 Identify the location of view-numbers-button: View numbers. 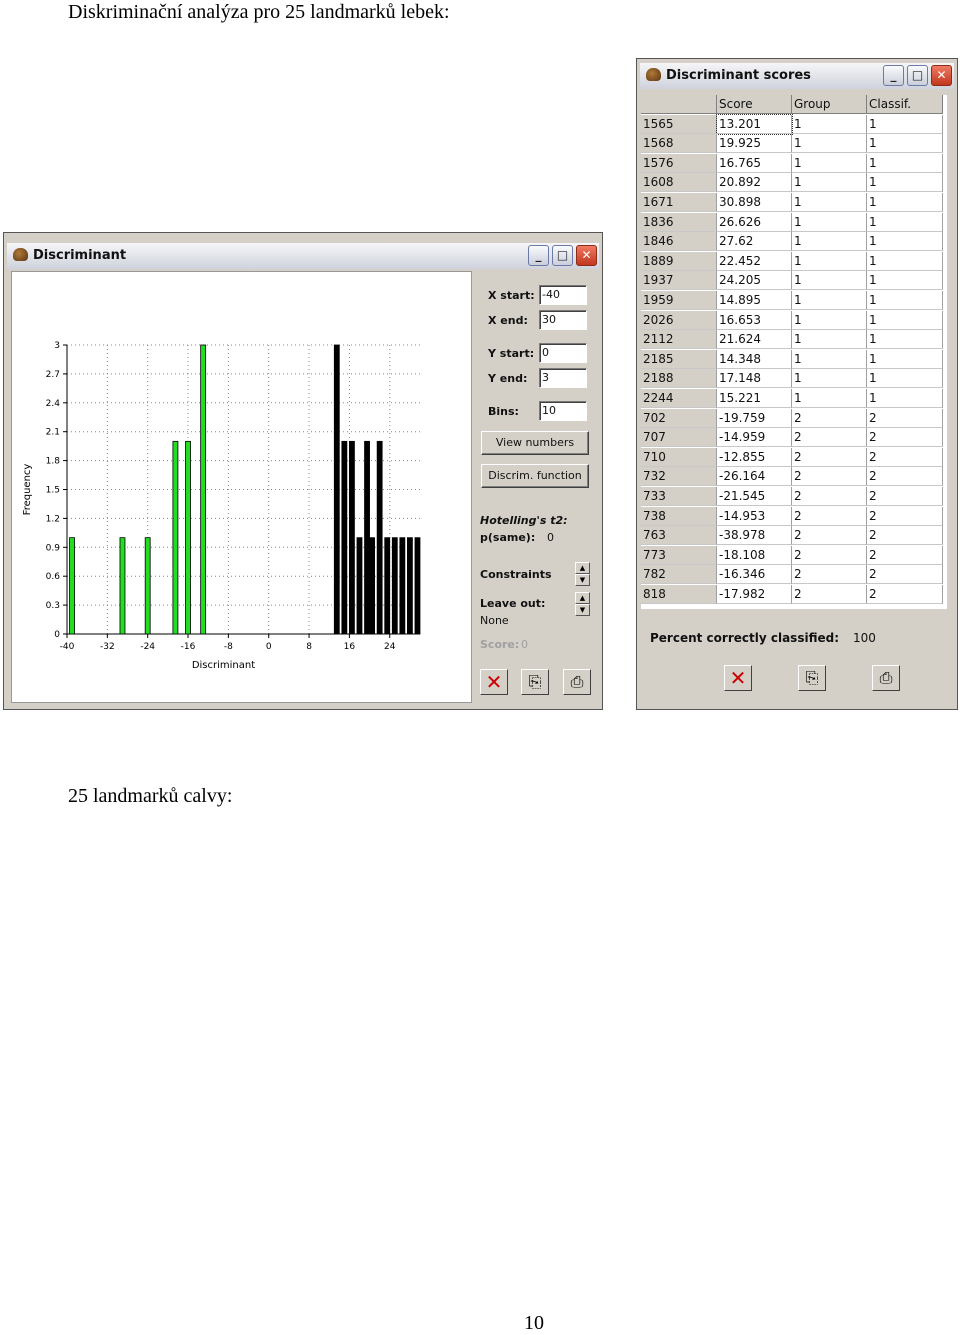
(535, 443).